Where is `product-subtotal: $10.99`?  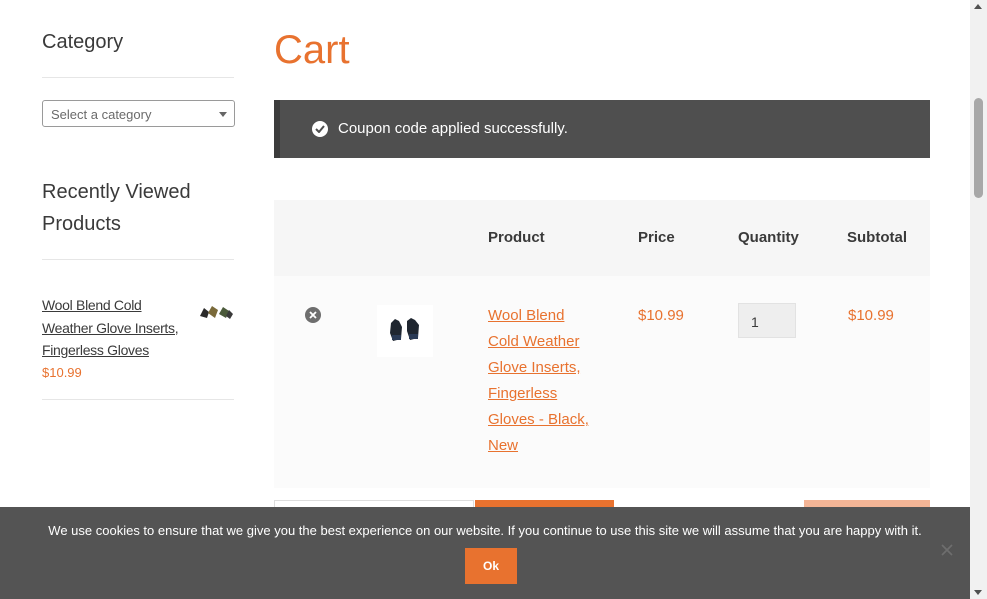 product-subtotal: $10.99 is located at coordinates (871, 315).